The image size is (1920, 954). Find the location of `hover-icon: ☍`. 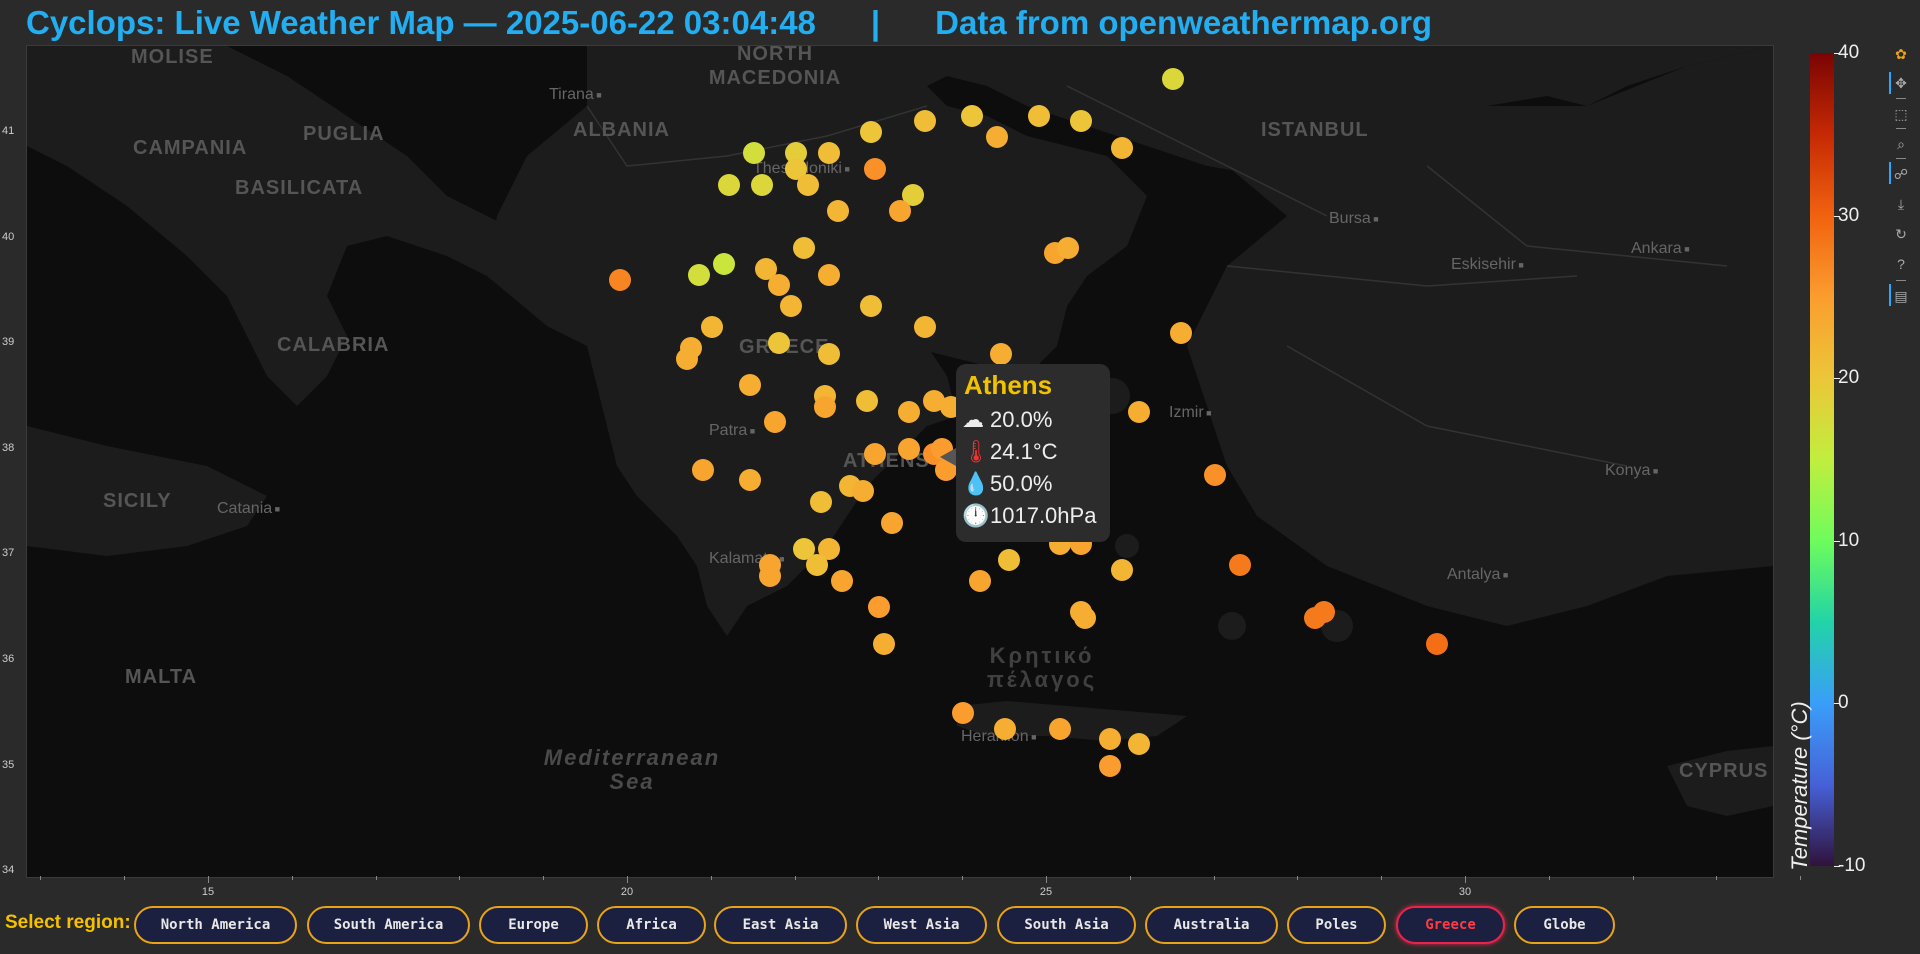

hover-icon: ☍ is located at coordinates (1901, 174).